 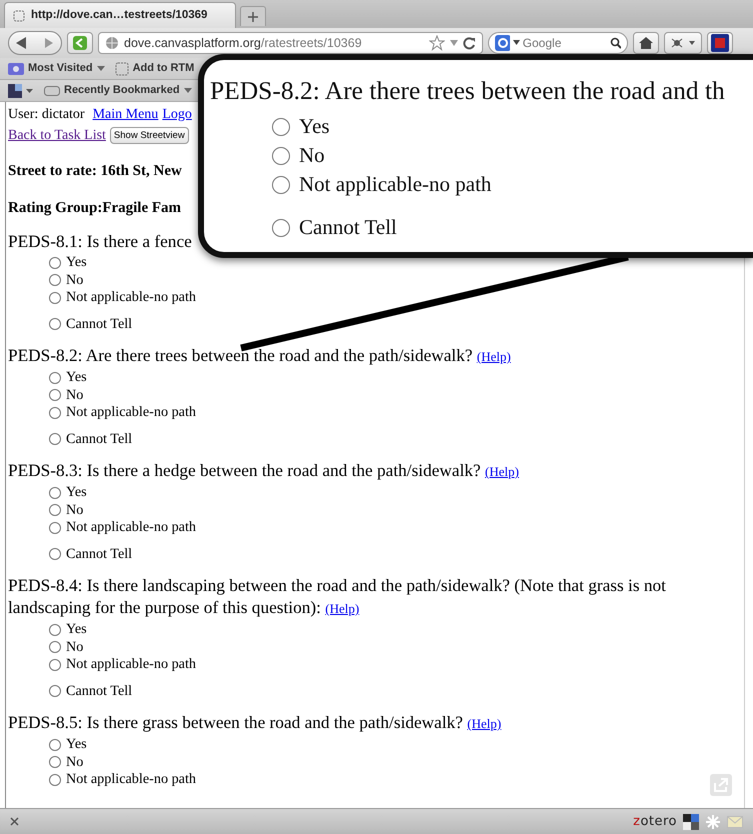 What do you see at coordinates (655, 822) in the screenshot?
I see `zotero-label: zotero` at bounding box center [655, 822].